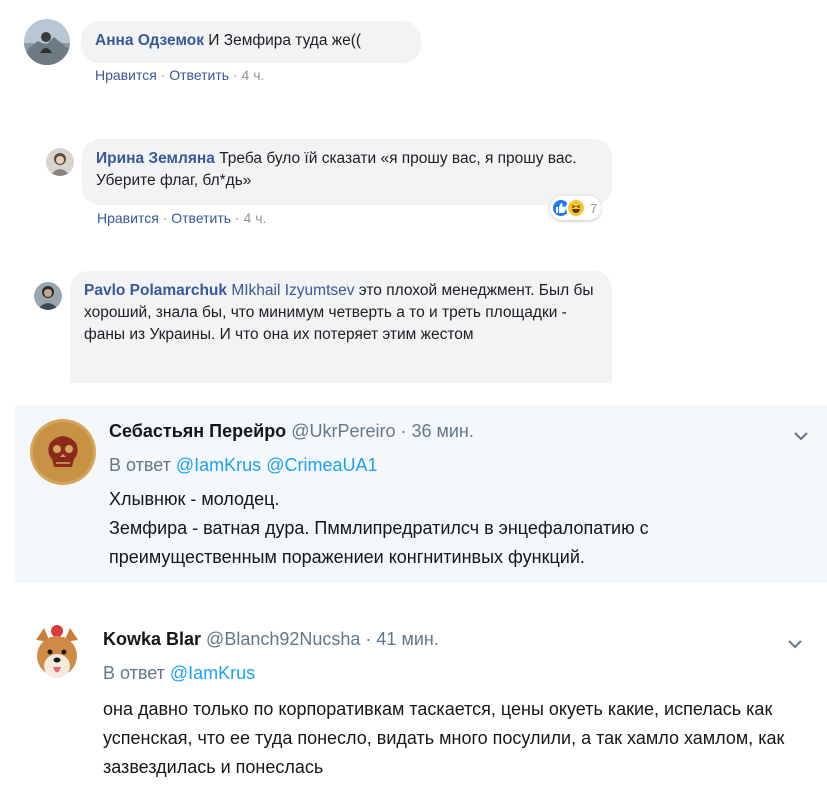 This screenshot has width=827, height=795. I want to click on tweet-header: Kowka Blar @Blanch92Nucsha · 41 мин., so click(271, 639).